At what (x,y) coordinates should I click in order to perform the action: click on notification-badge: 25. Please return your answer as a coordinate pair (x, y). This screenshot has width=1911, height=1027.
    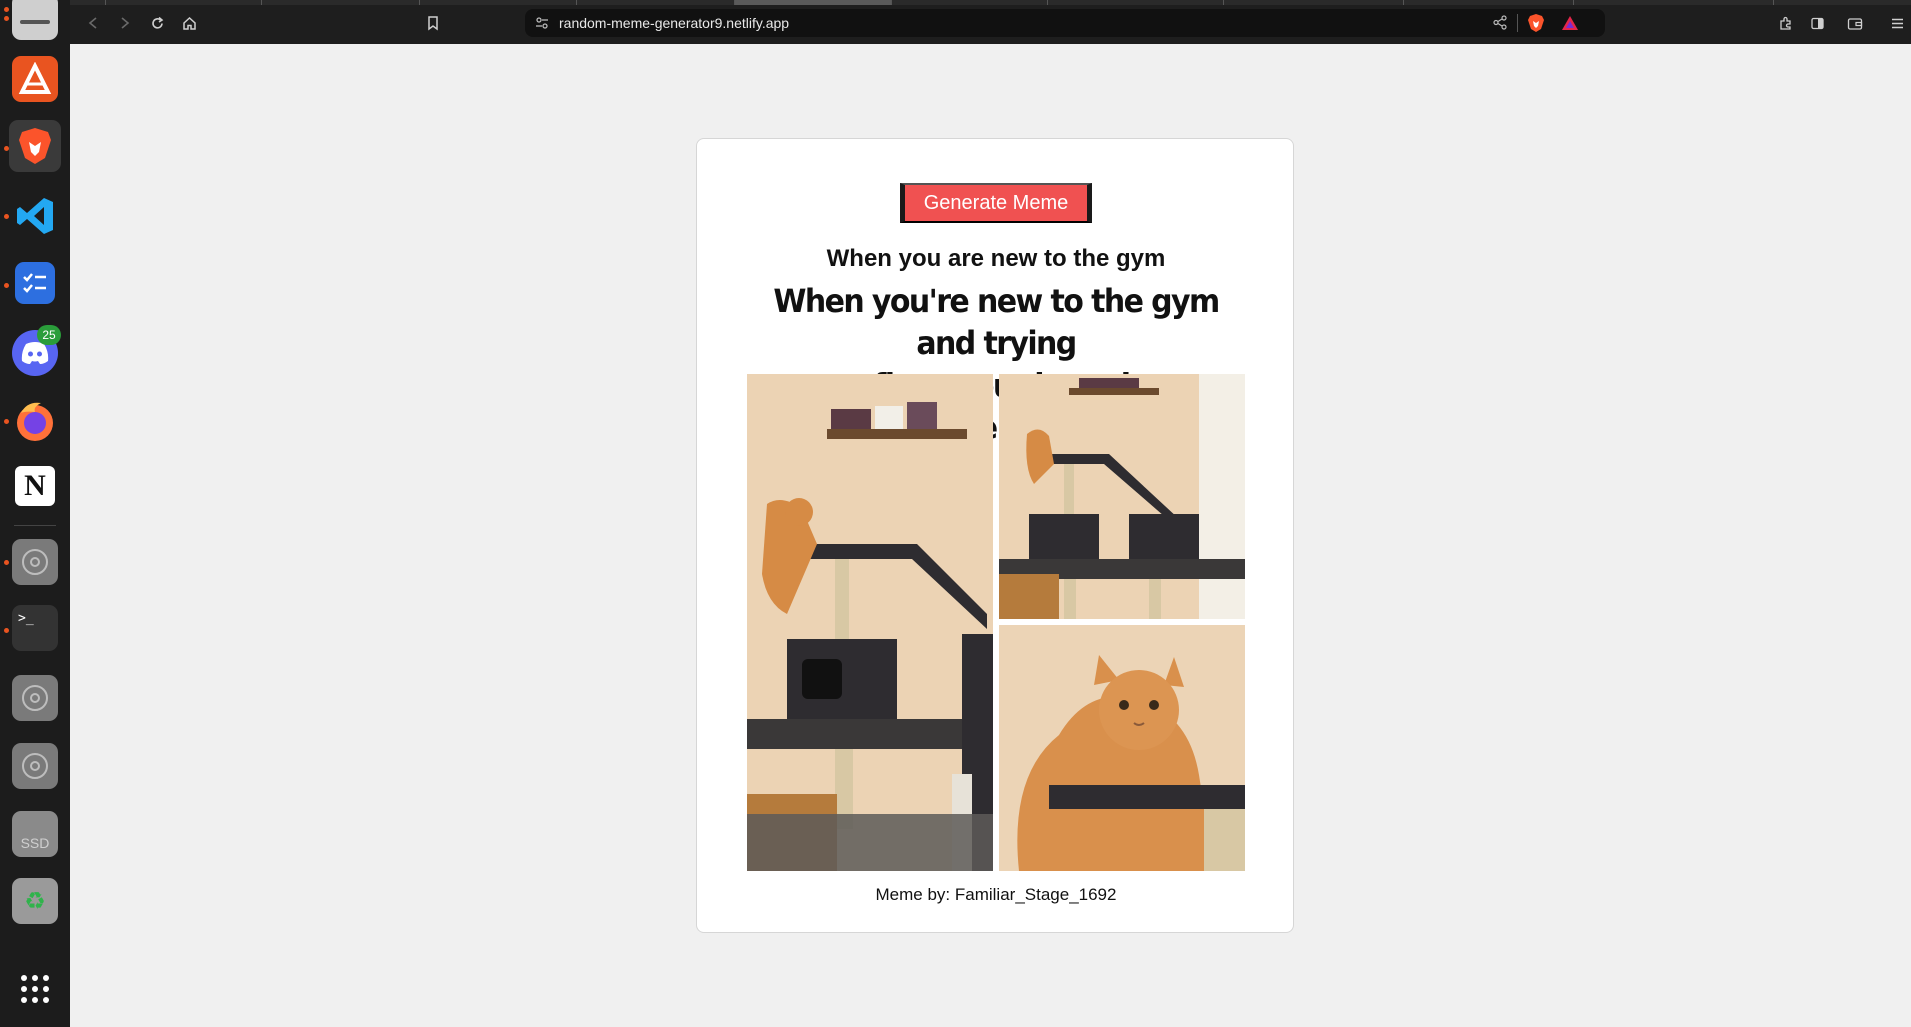
    Looking at the image, I should click on (49, 335).